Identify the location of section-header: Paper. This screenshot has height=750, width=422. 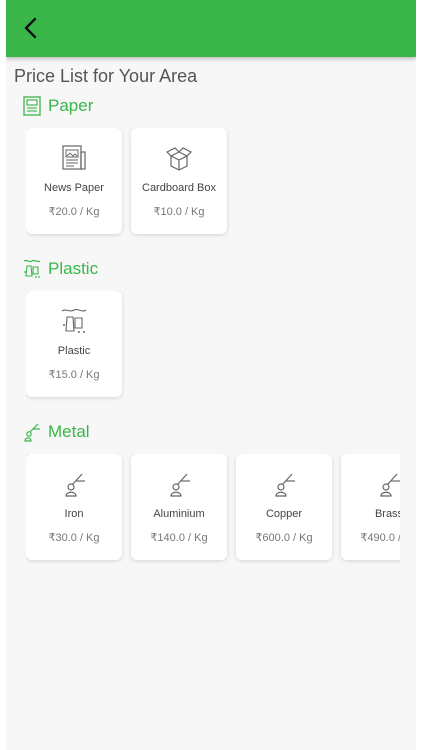
(57, 106).